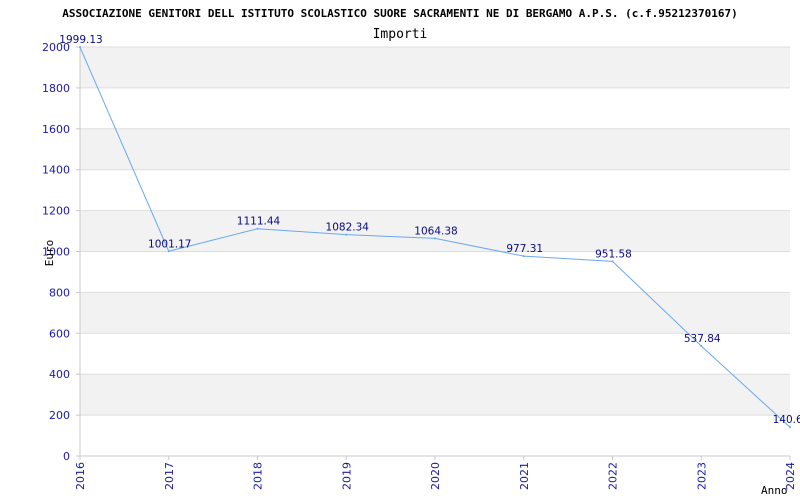 The width and height of the screenshot is (800, 500). What do you see at coordinates (613, 476) in the screenshot?
I see `x-tick-label: 2022` at bounding box center [613, 476].